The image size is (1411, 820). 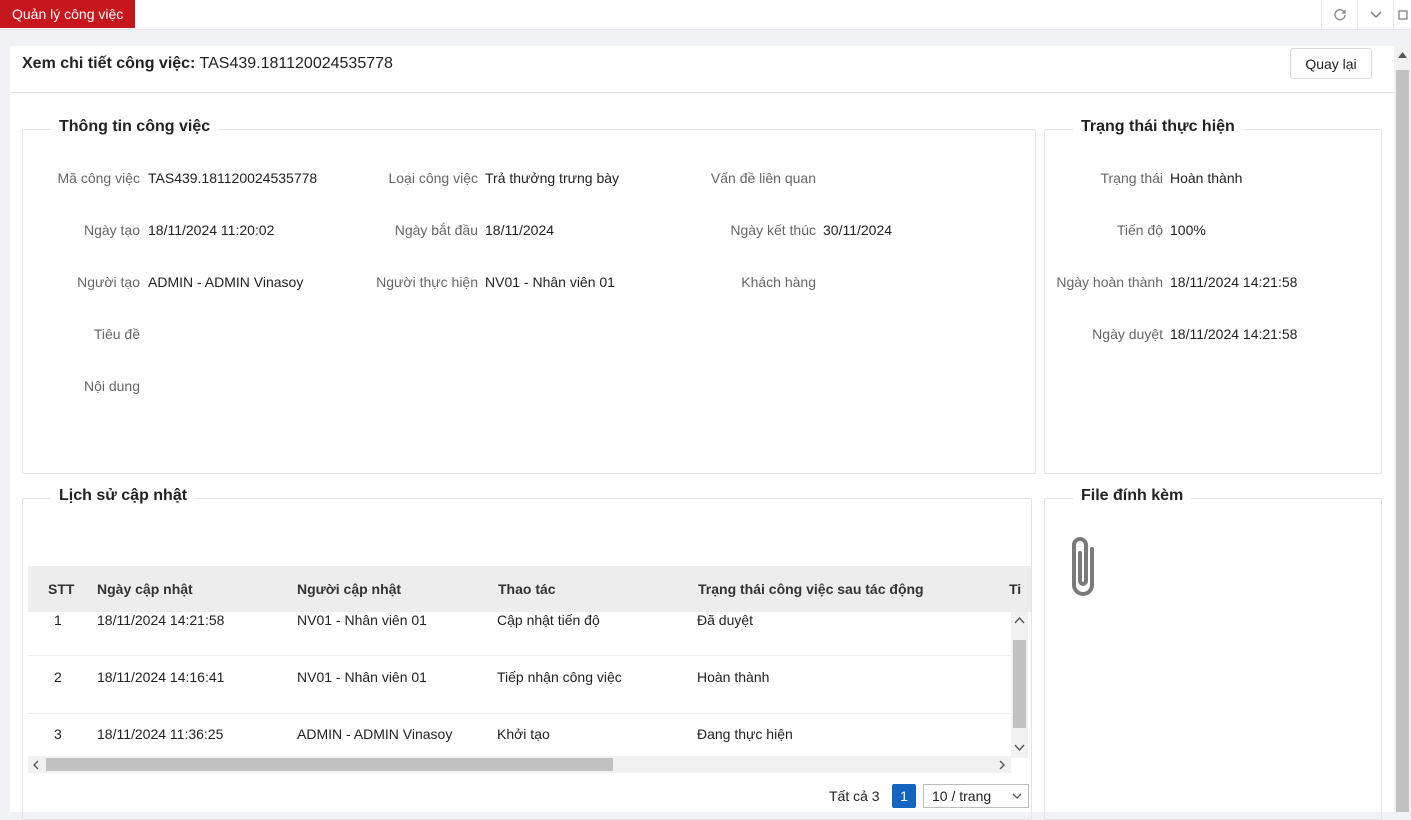 I want to click on cell-stt: 3, so click(x=58, y=734).